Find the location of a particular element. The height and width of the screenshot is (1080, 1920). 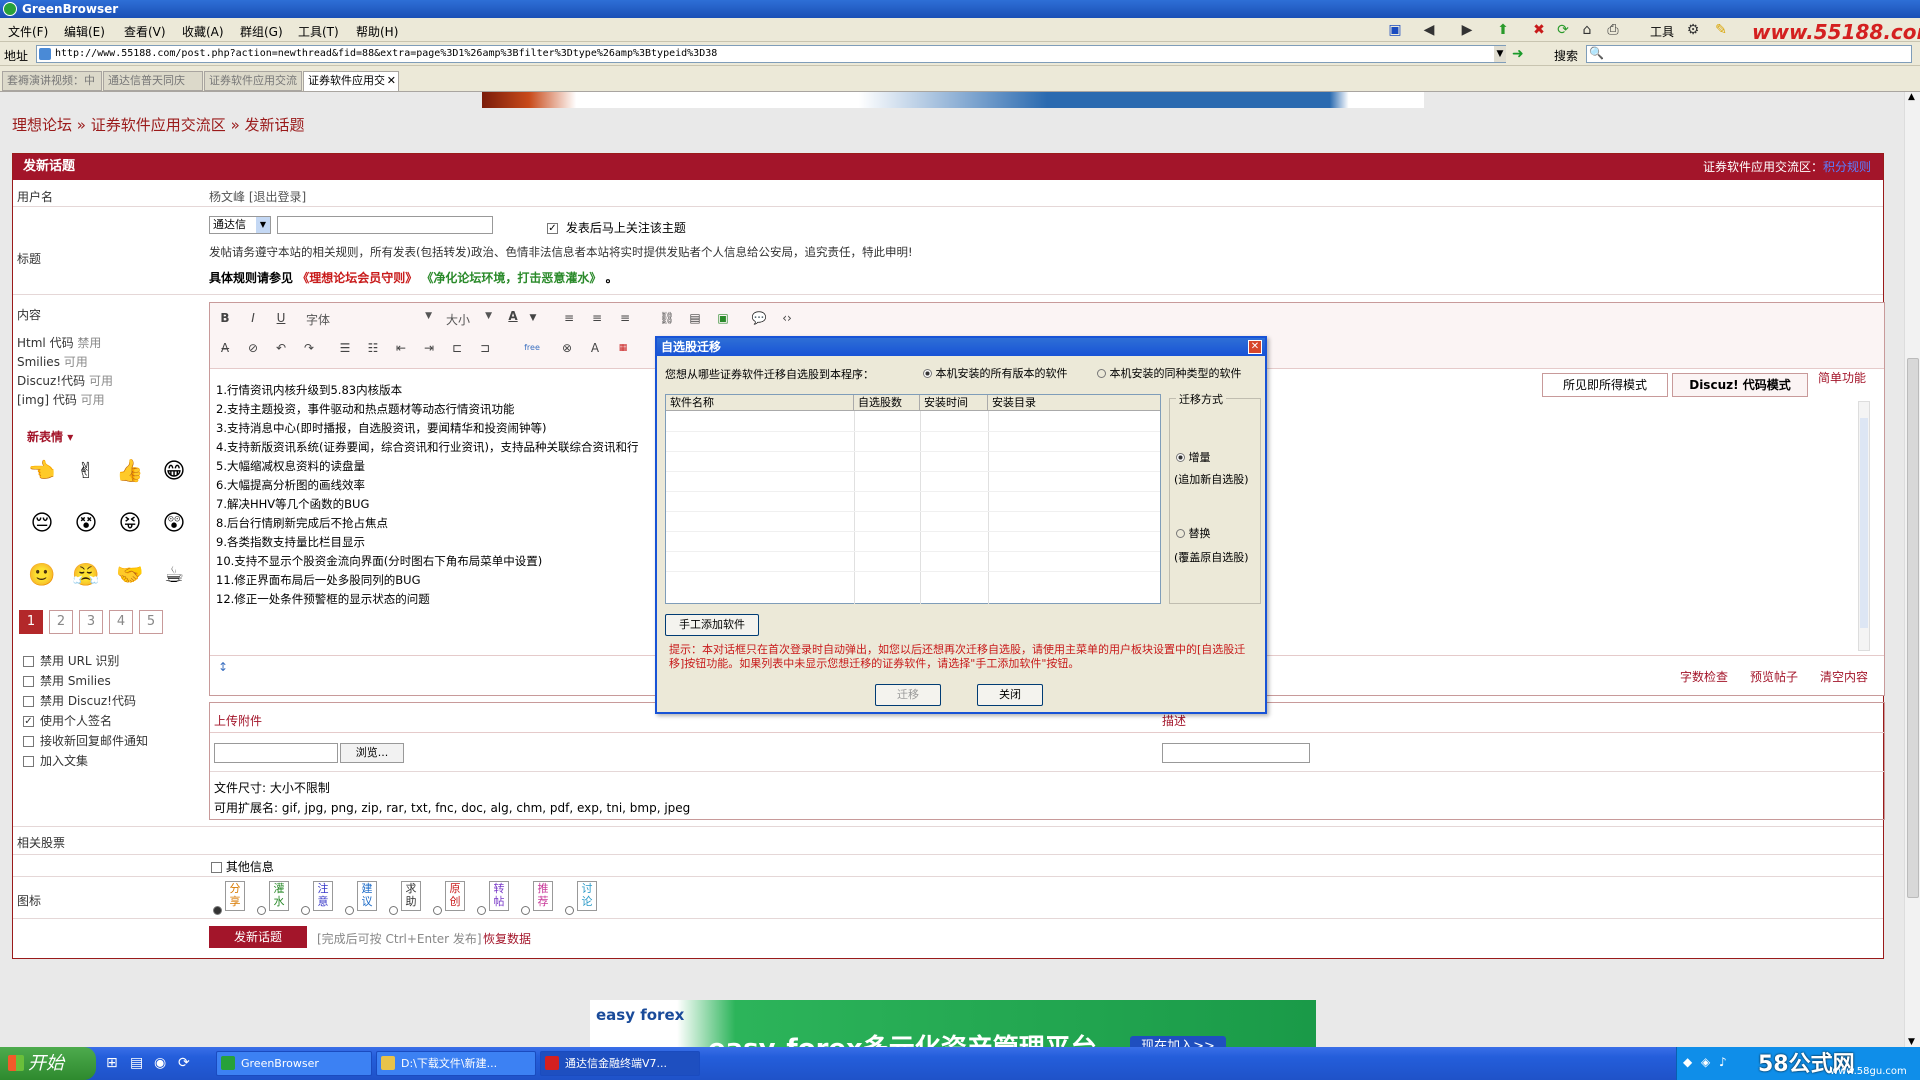

emoji-icon: 🙂 is located at coordinates (42, 575).